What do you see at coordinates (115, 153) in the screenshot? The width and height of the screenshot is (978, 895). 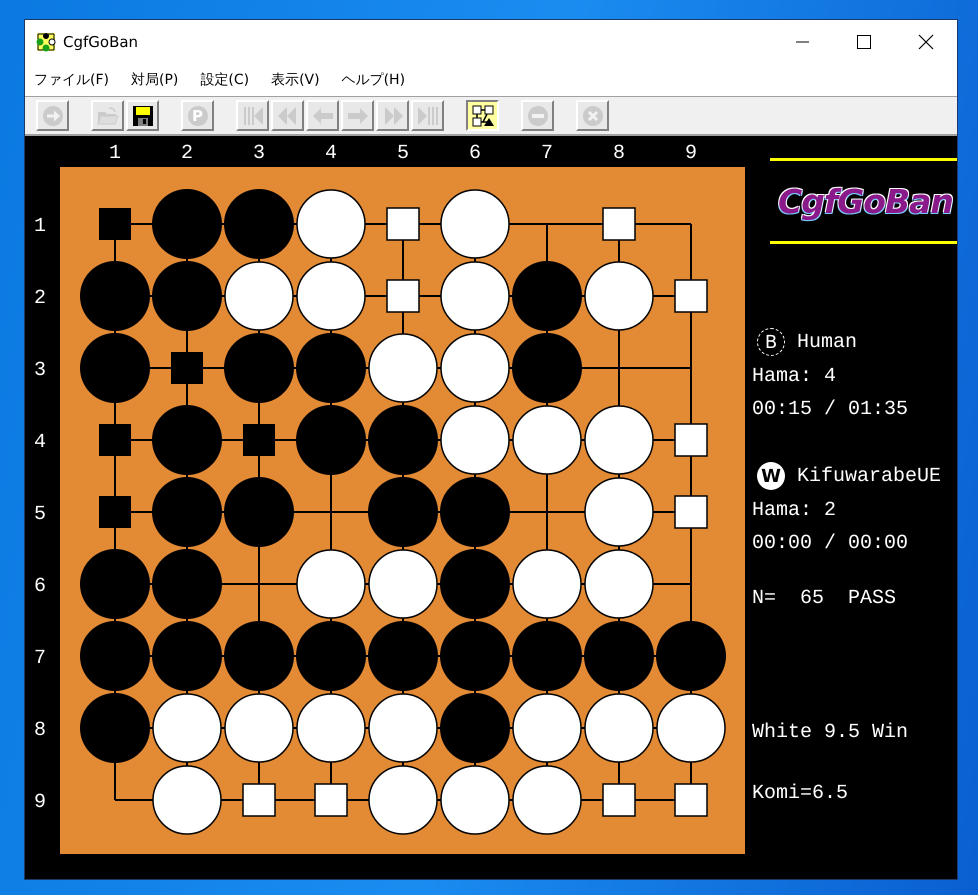 I see `column-label: 1` at bounding box center [115, 153].